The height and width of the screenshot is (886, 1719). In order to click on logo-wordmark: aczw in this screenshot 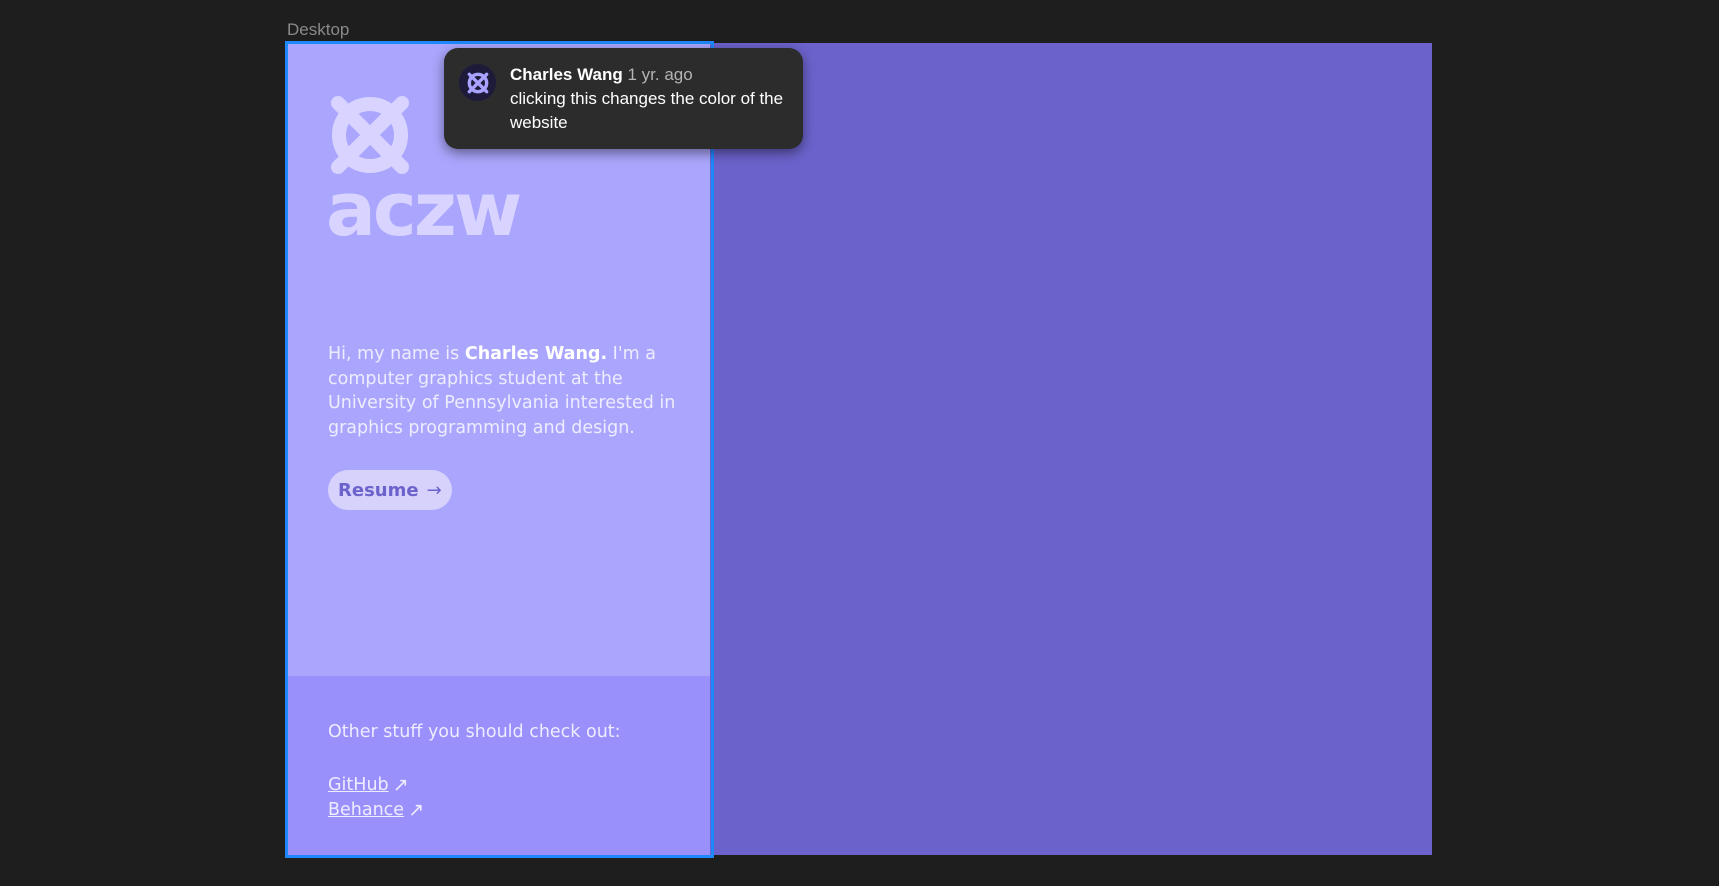, I will do `click(424, 210)`.